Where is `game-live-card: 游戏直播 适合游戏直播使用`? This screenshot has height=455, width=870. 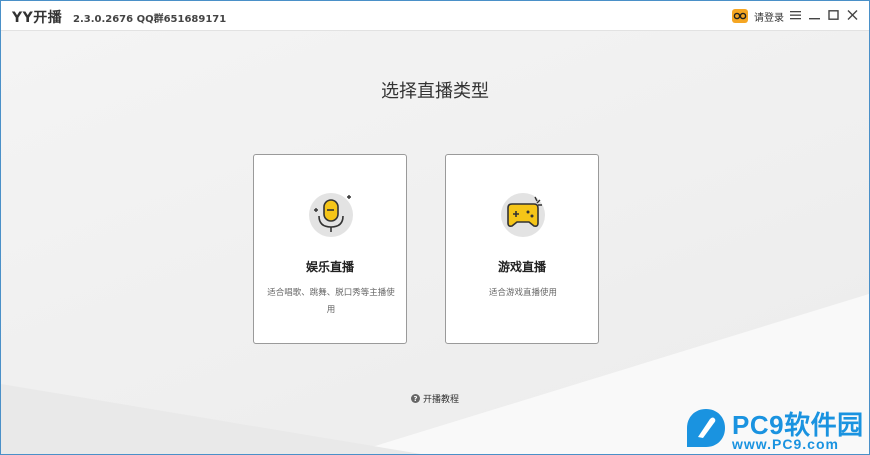
game-live-card: 游戏直播 适合游戏直播使用 is located at coordinates (522, 249).